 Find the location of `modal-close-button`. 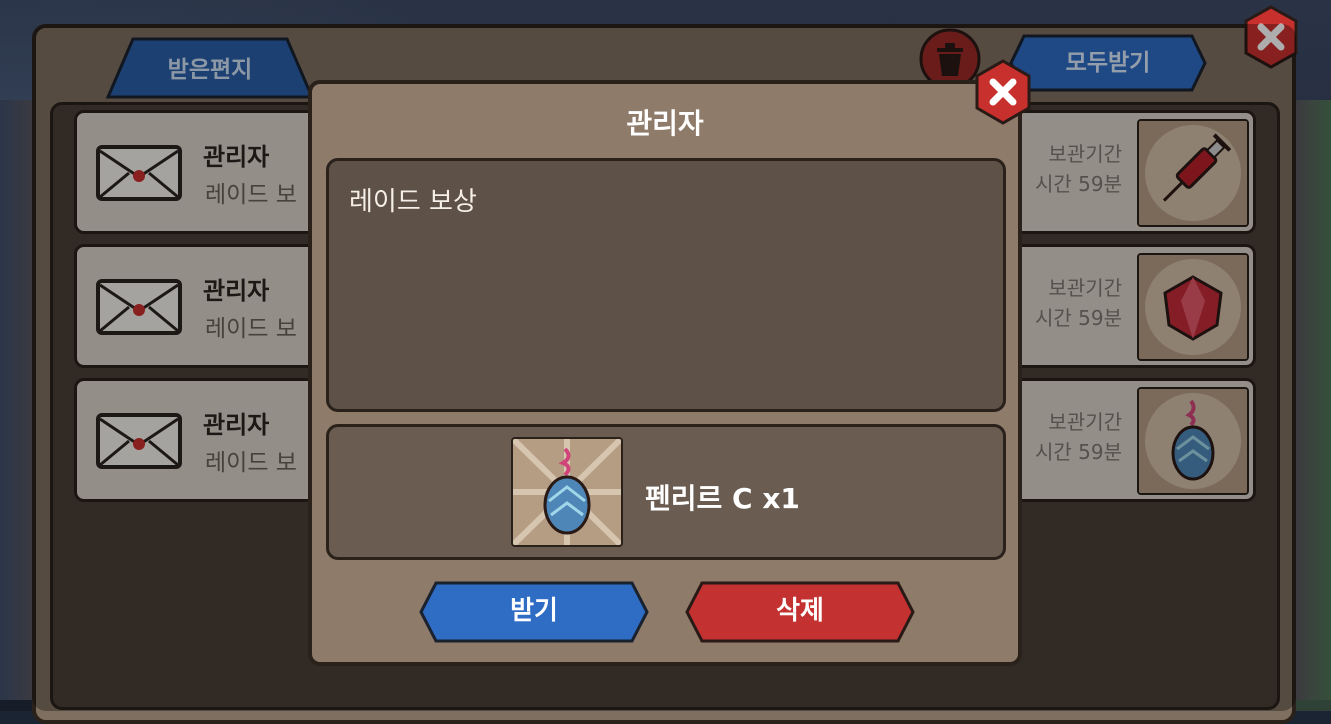

modal-close-button is located at coordinates (1003, 92).